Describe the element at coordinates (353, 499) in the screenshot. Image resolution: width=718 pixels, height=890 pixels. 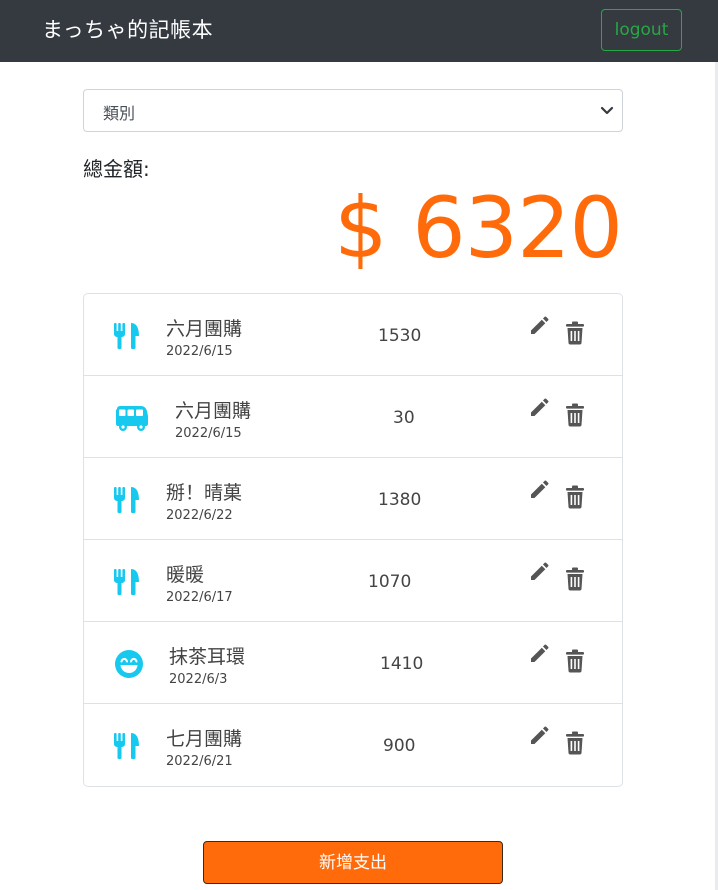
I see `record-row: 掰！晴菓 2022/6/22 1380` at that location.